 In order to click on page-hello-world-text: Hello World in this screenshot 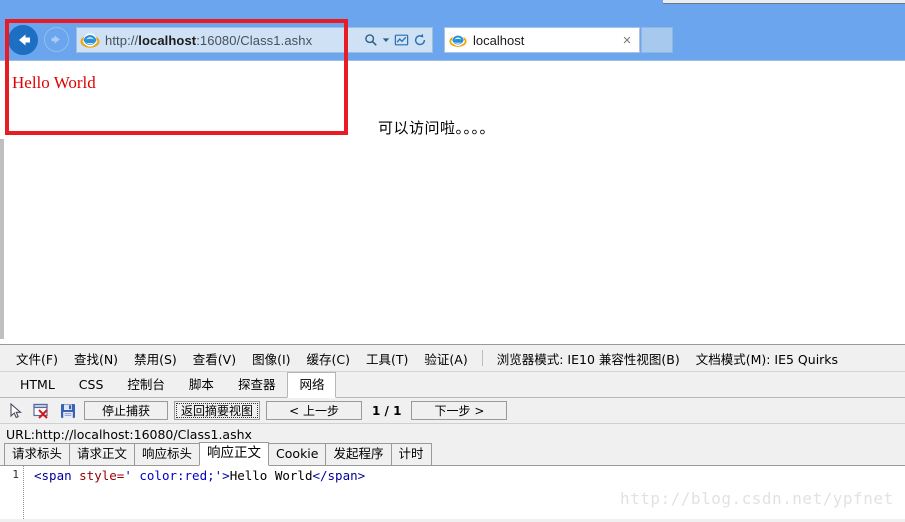, I will do `click(54, 82)`.